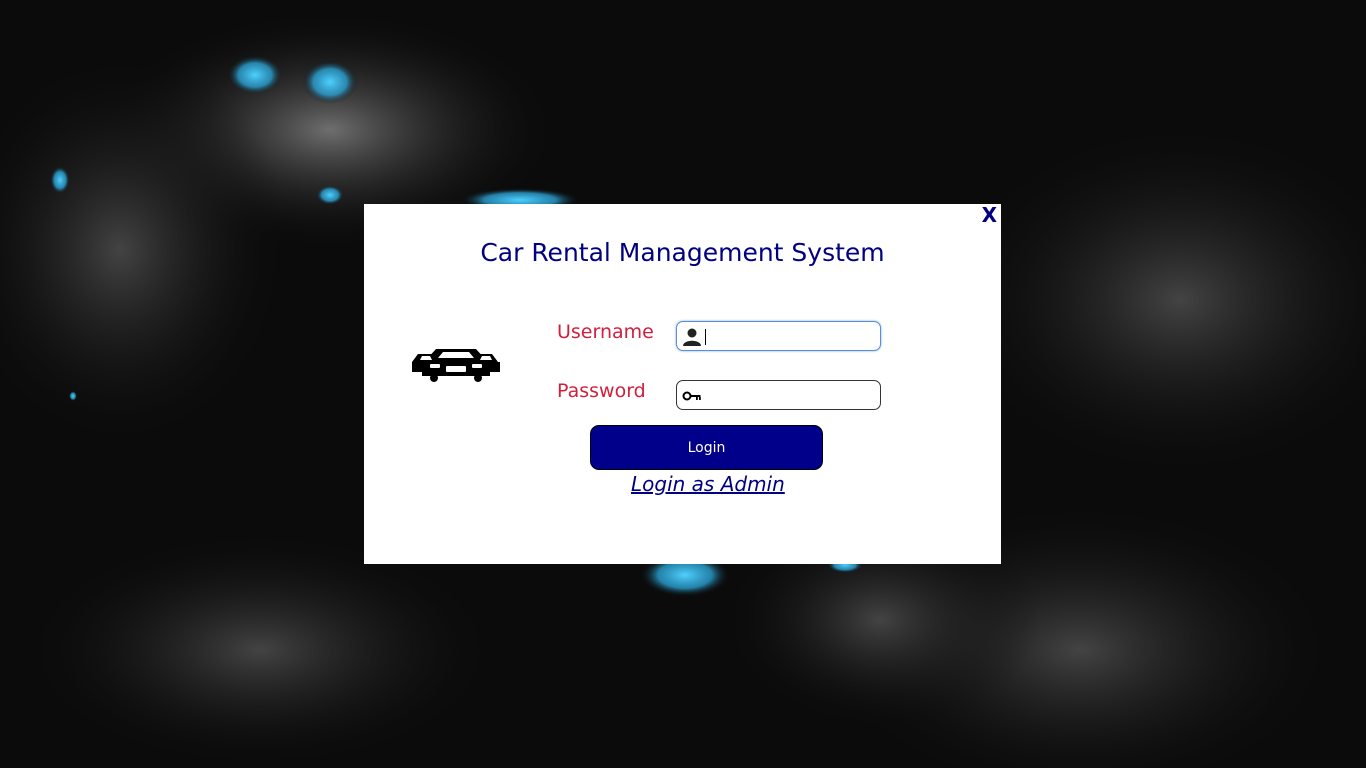  I want to click on login-as-admin-link: Login as Admin, so click(708, 484).